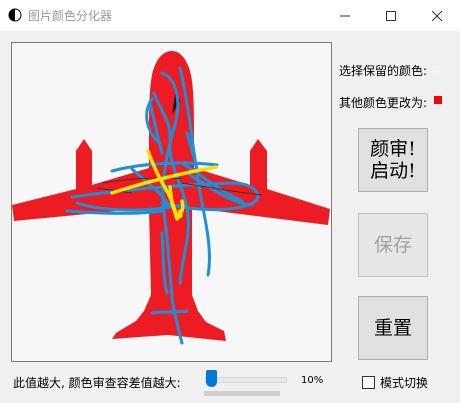 The width and height of the screenshot is (460, 403). What do you see at coordinates (393, 171) in the screenshot?
I see `start-button-line2: 启动!` at bounding box center [393, 171].